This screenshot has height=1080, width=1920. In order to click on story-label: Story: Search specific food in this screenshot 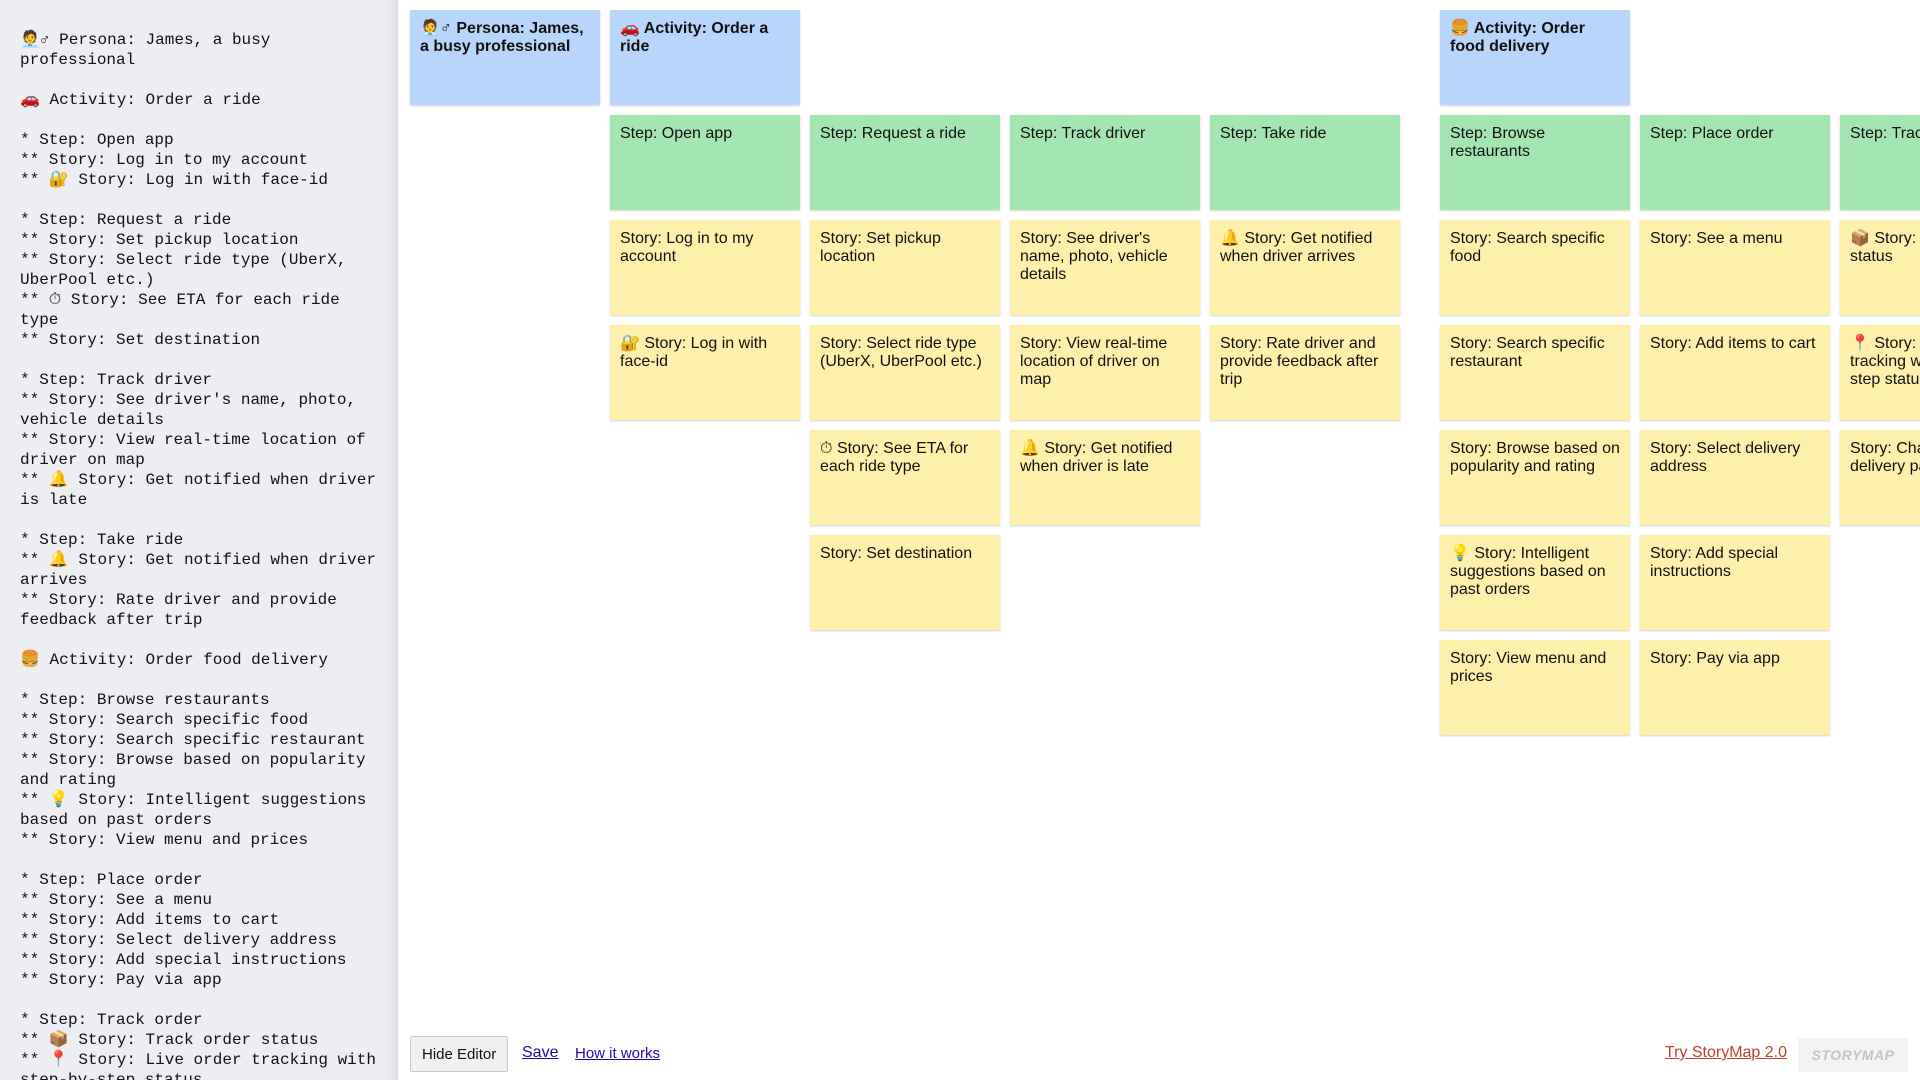, I will do `click(1527, 247)`.